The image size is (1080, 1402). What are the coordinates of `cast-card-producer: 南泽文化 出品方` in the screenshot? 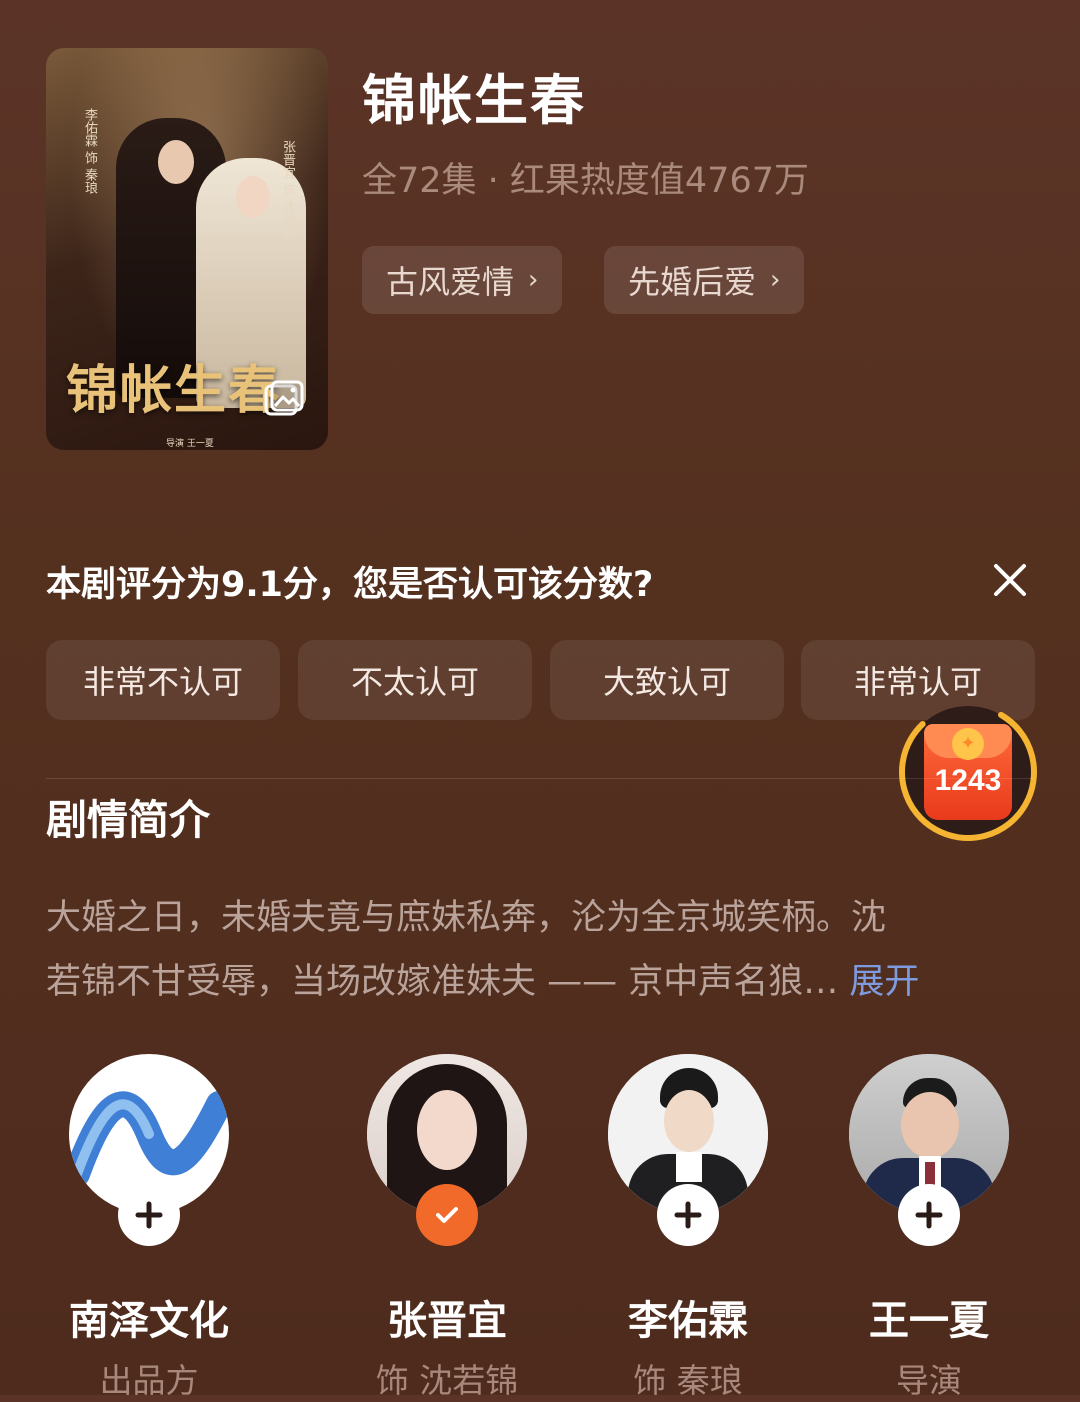 It's located at (149, 1228).